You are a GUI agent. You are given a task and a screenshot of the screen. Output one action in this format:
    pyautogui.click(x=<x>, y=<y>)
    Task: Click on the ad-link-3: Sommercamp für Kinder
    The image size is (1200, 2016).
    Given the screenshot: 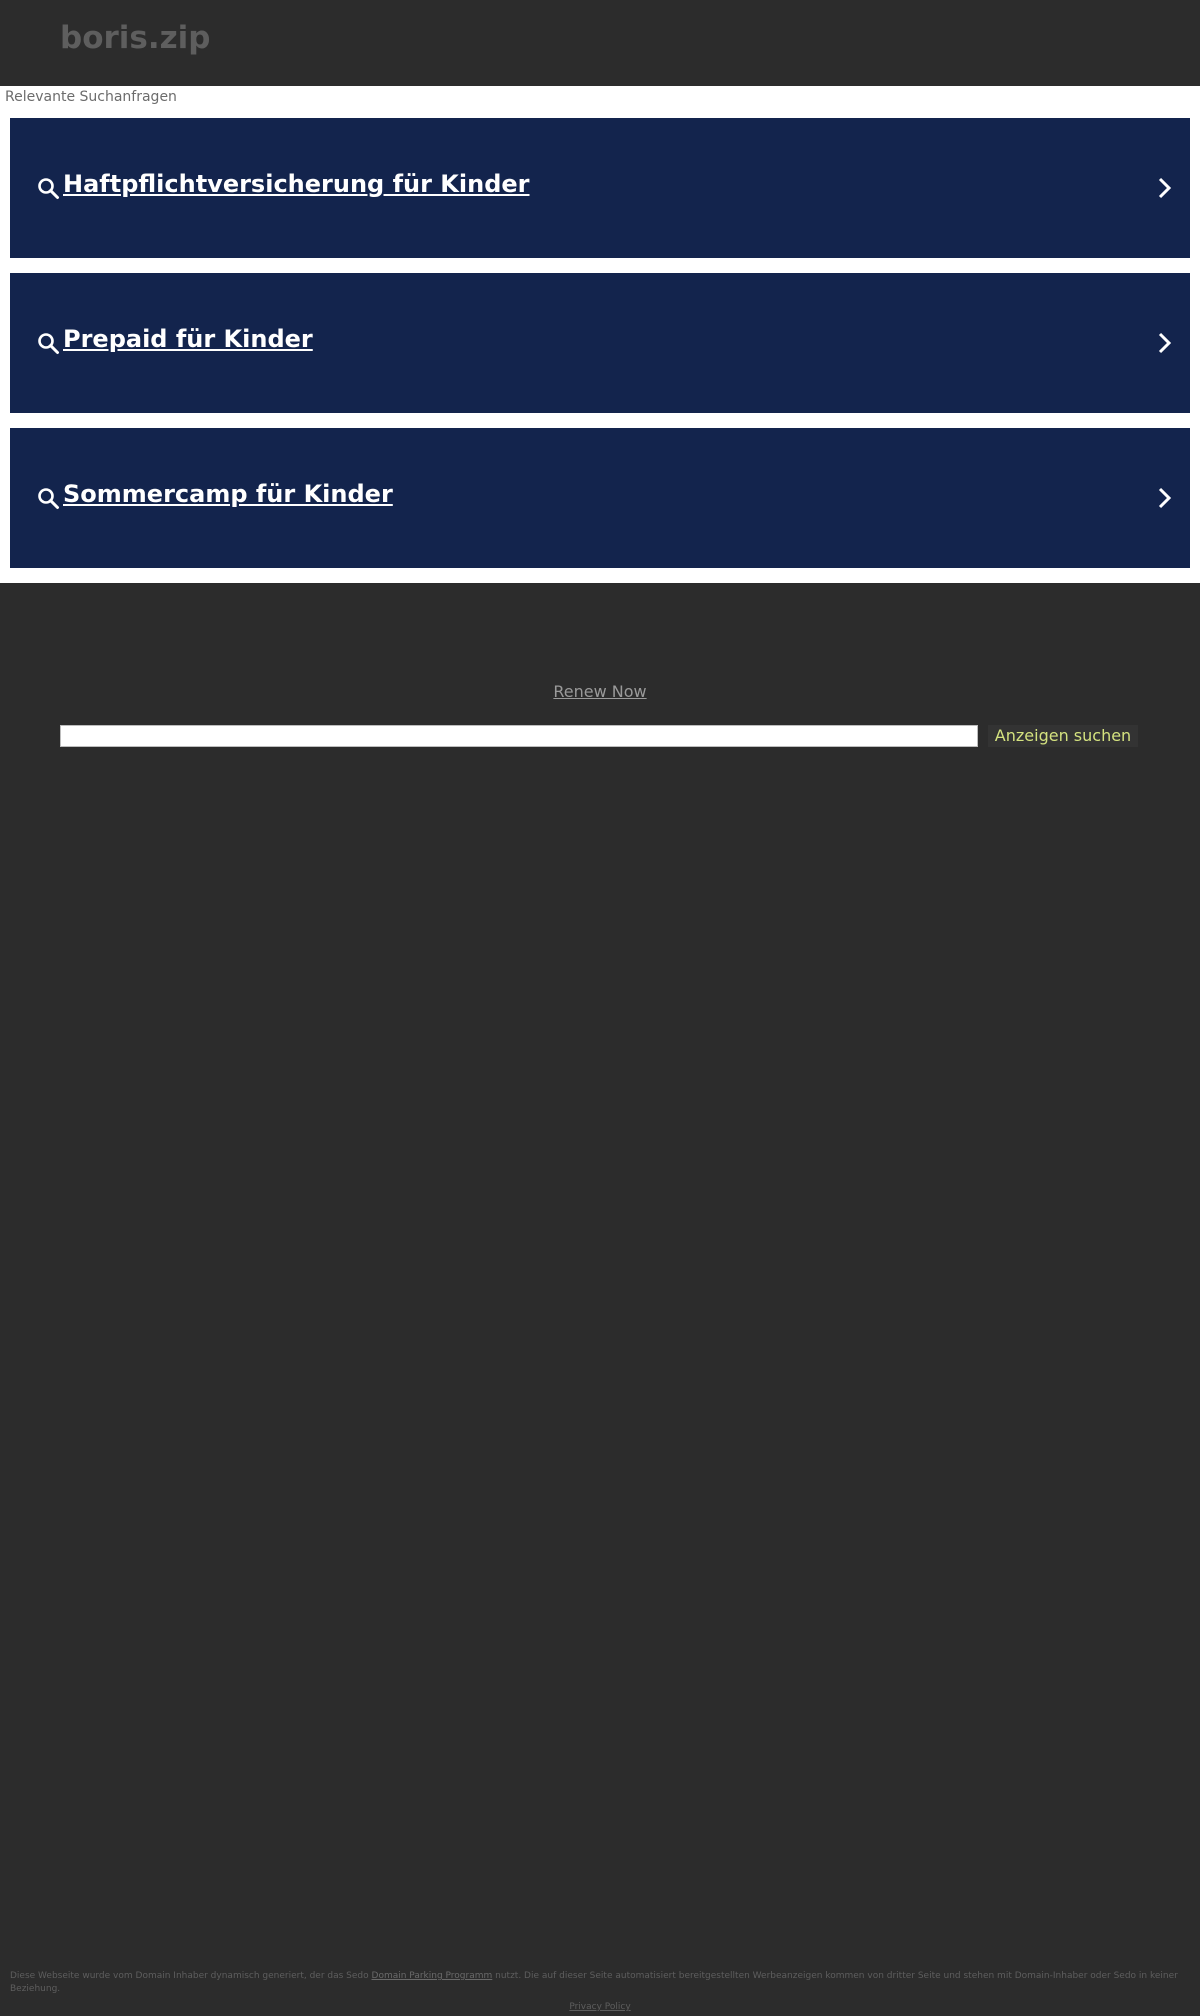 What is the action you would take?
    pyautogui.click(x=600, y=498)
    